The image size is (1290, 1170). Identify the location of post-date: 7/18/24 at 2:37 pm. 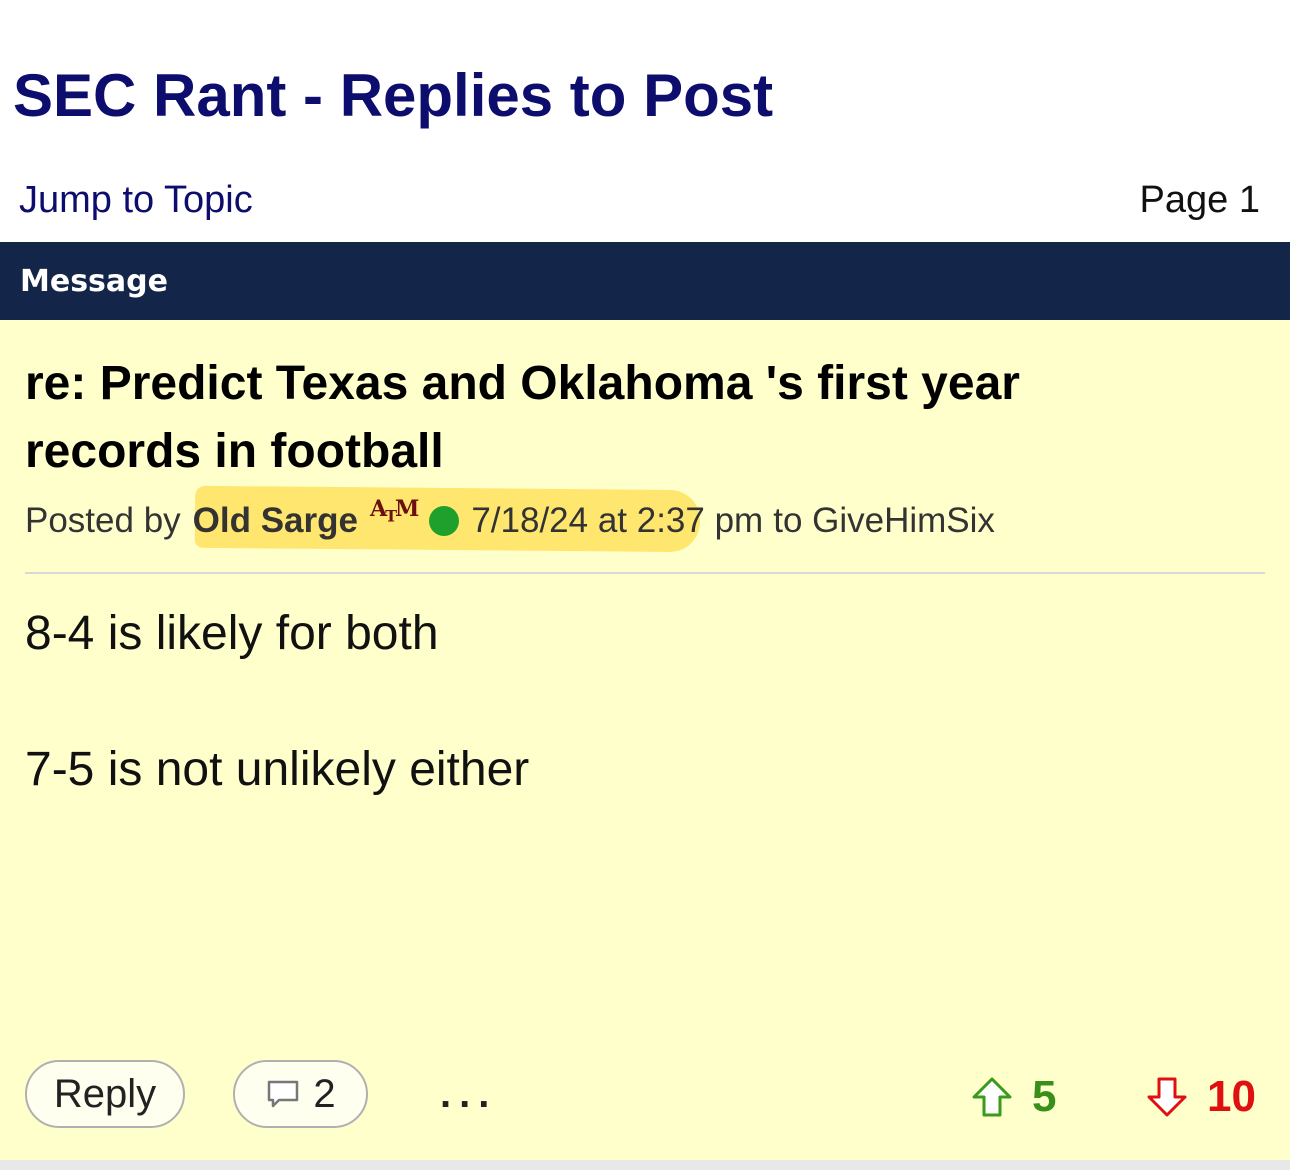
(617, 520).